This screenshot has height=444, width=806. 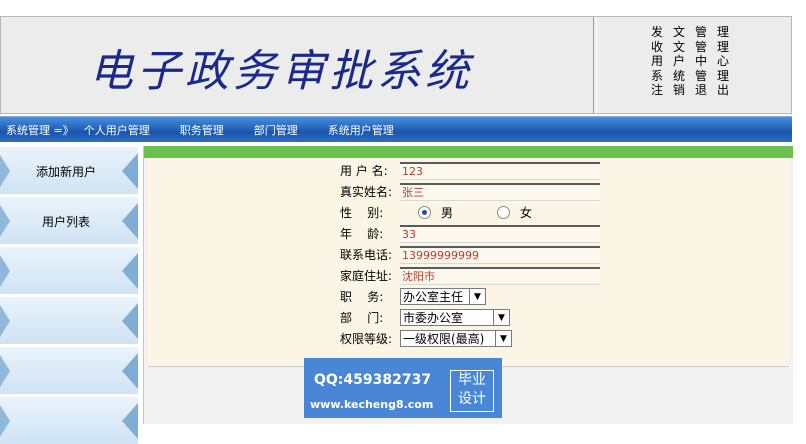 What do you see at coordinates (433, 297) in the screenshot?
I see `position-select-value: 办公室主任` at bounding box center [433, 297].